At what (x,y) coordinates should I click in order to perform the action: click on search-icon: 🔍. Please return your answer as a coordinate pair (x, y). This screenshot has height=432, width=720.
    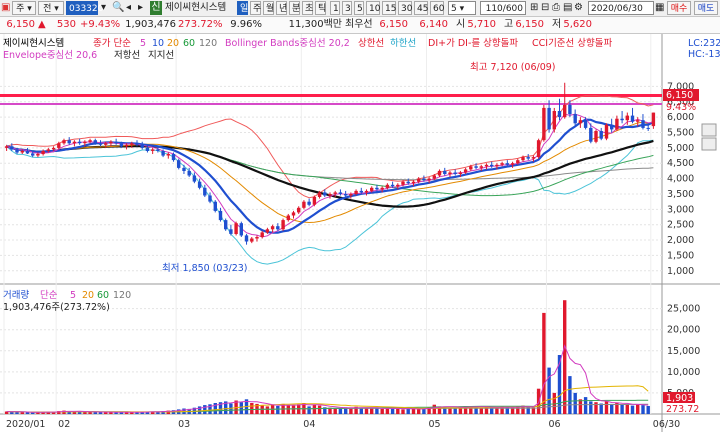
    Looking at the image, I should click on (118, 8).